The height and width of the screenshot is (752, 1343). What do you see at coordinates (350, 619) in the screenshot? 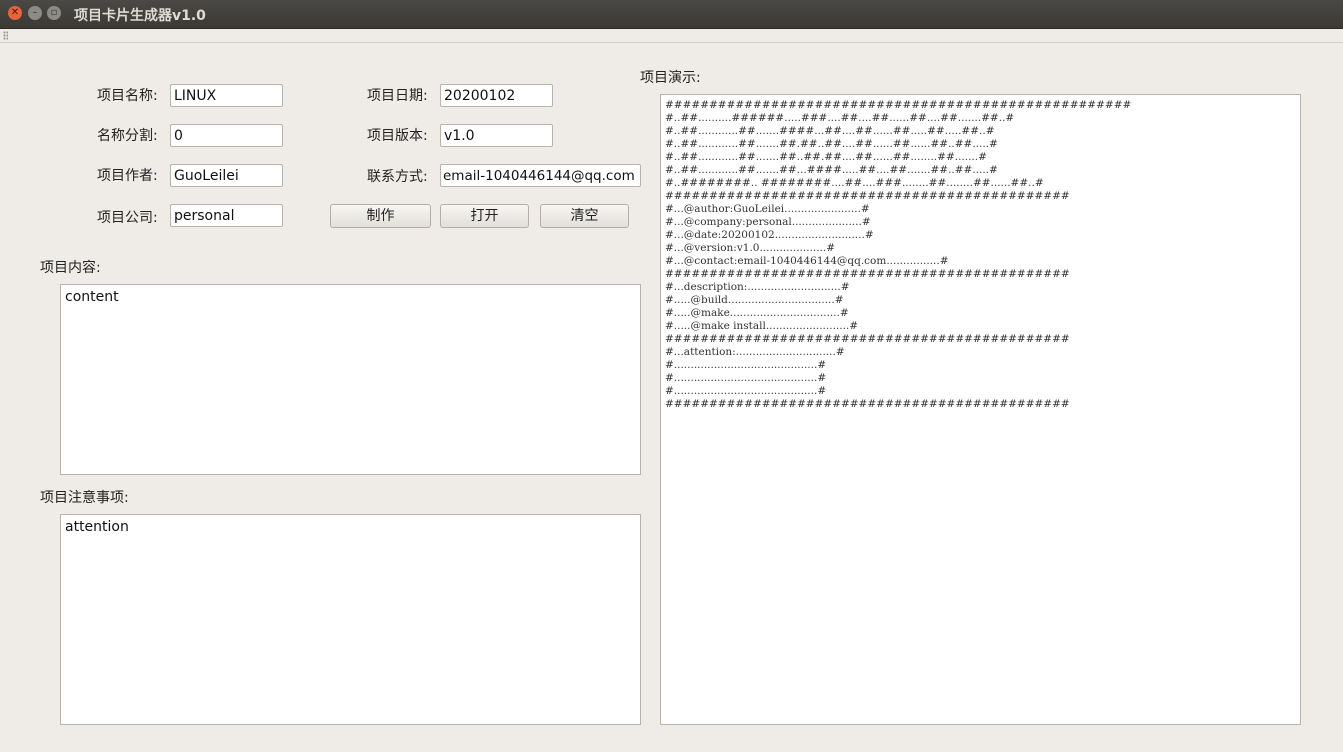
I see `attention-textarea: attention` at bounding box center [350, 619].